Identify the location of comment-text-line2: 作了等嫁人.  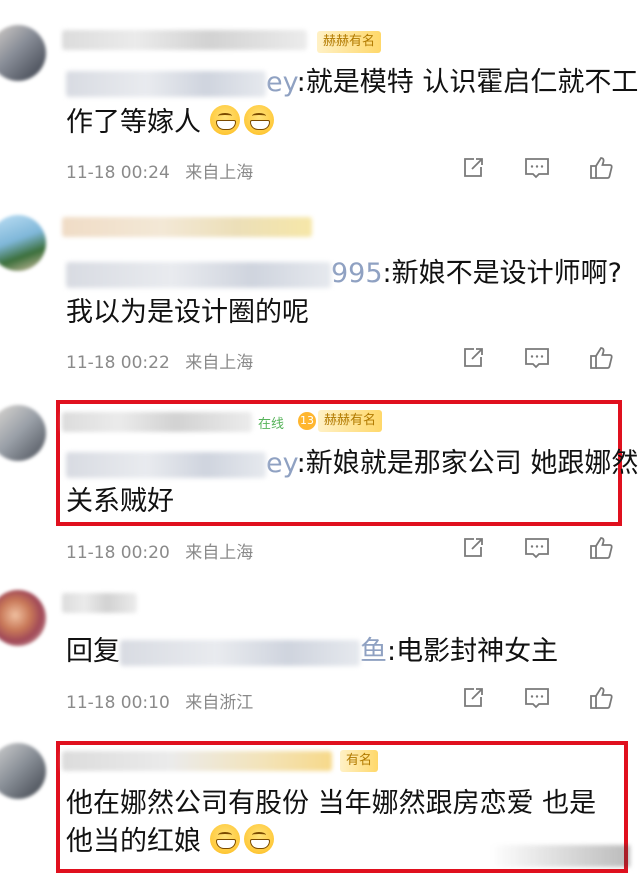
(345, 123).